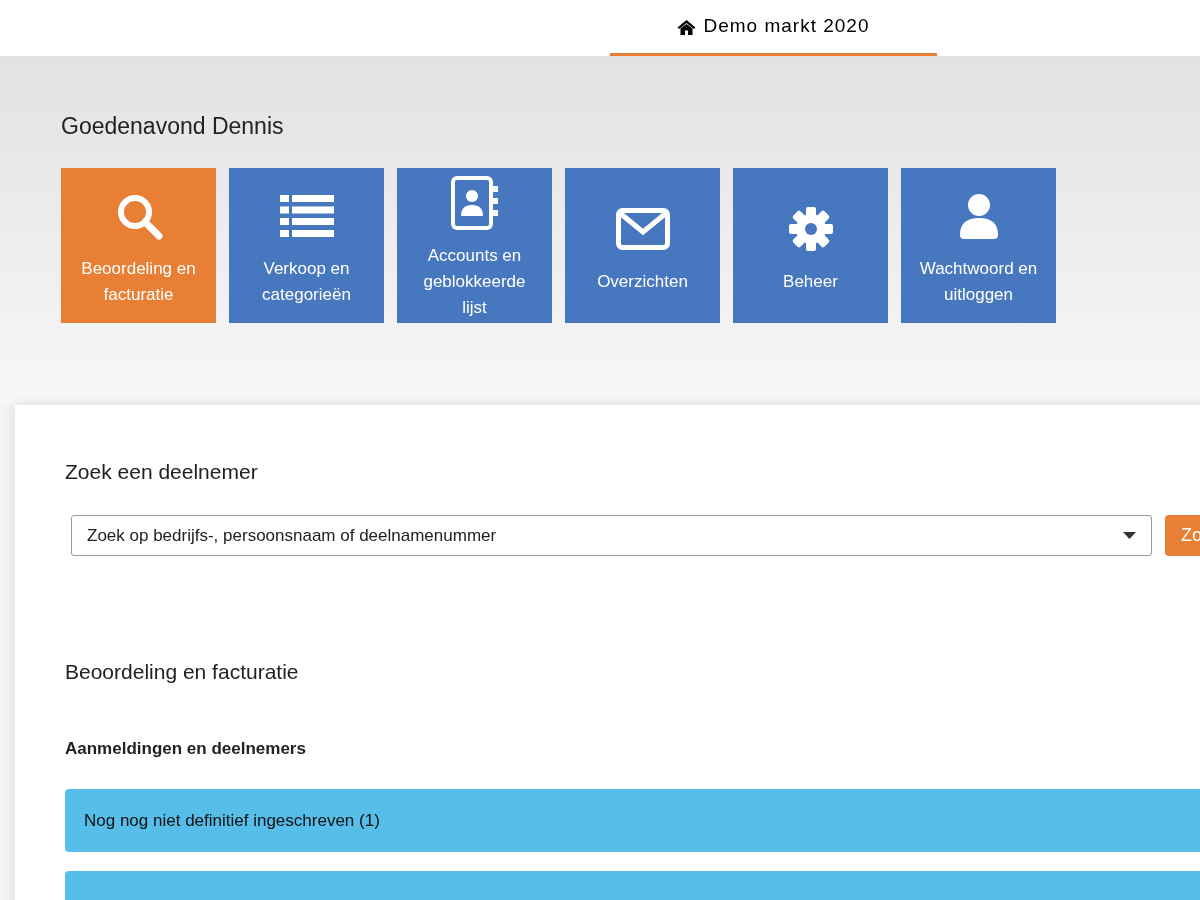 This screenshot has width=1200, height=900. What do you see at coordinates (306, 245) in the screenshot?
I see `navigation-tile: Verkoop en categorieën` at bounding box center [306, 245].